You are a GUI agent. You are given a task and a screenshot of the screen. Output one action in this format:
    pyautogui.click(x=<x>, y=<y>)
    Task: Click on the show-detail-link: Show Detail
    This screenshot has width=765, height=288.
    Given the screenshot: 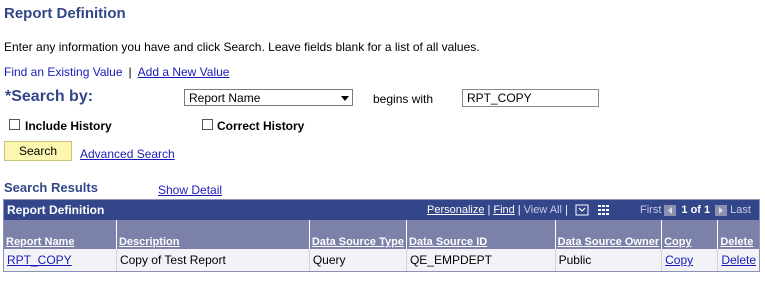 What is the action you would take?
    pyautogui.click(x=190, y=190)
    